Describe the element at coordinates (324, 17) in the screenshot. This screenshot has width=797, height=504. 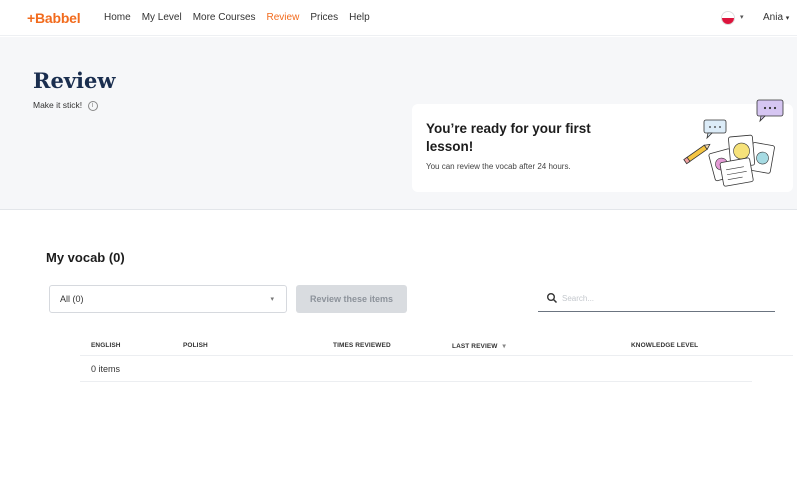
I see `nav-link-prices: Prices` at that location.